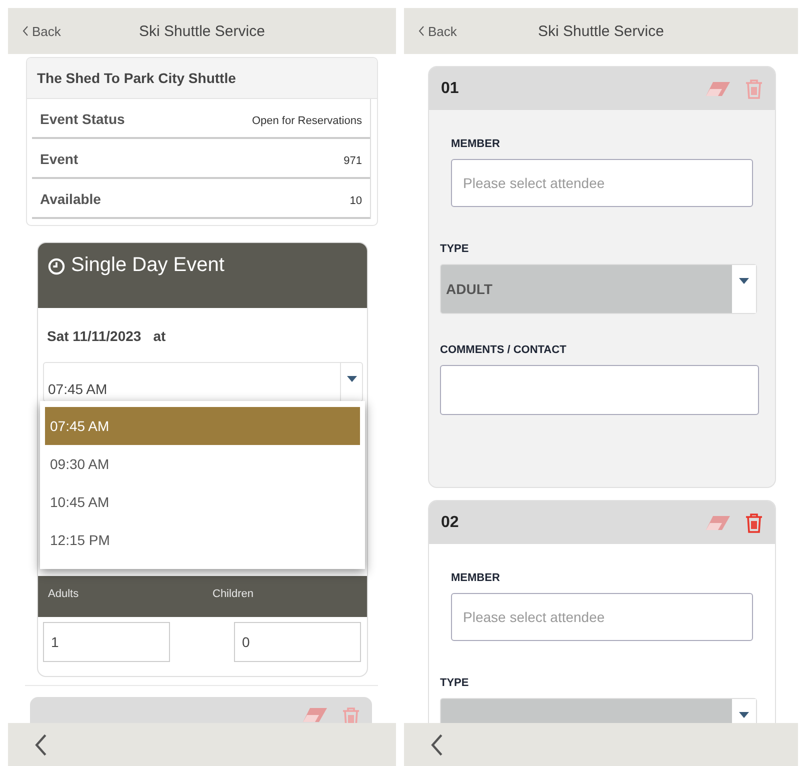 The width and height of the screenshot is (804, 766). I want to click on type-select: ADULT, so click(598, 289).